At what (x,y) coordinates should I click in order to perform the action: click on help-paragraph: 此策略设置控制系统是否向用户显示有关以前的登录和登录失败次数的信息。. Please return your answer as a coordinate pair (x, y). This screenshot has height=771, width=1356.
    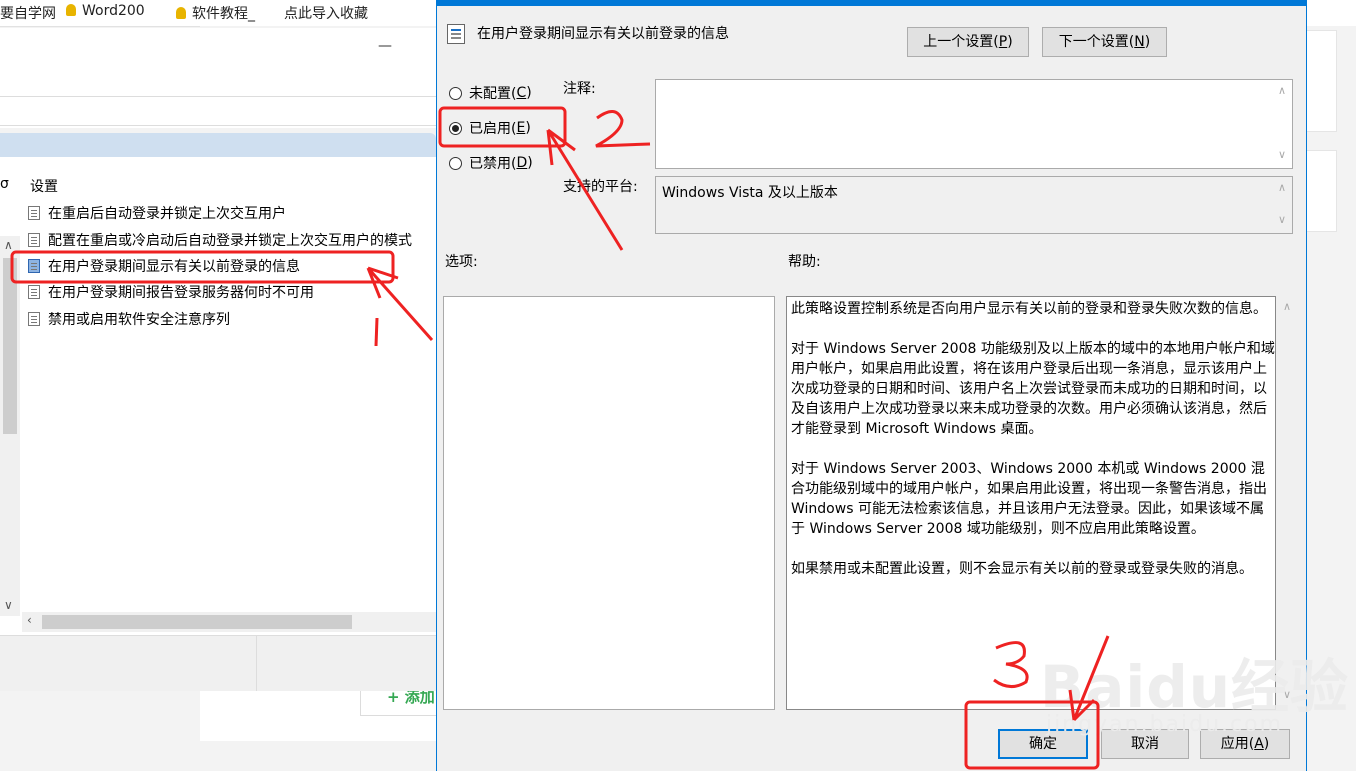
    Looking at the image, I should click on (1029, 309).